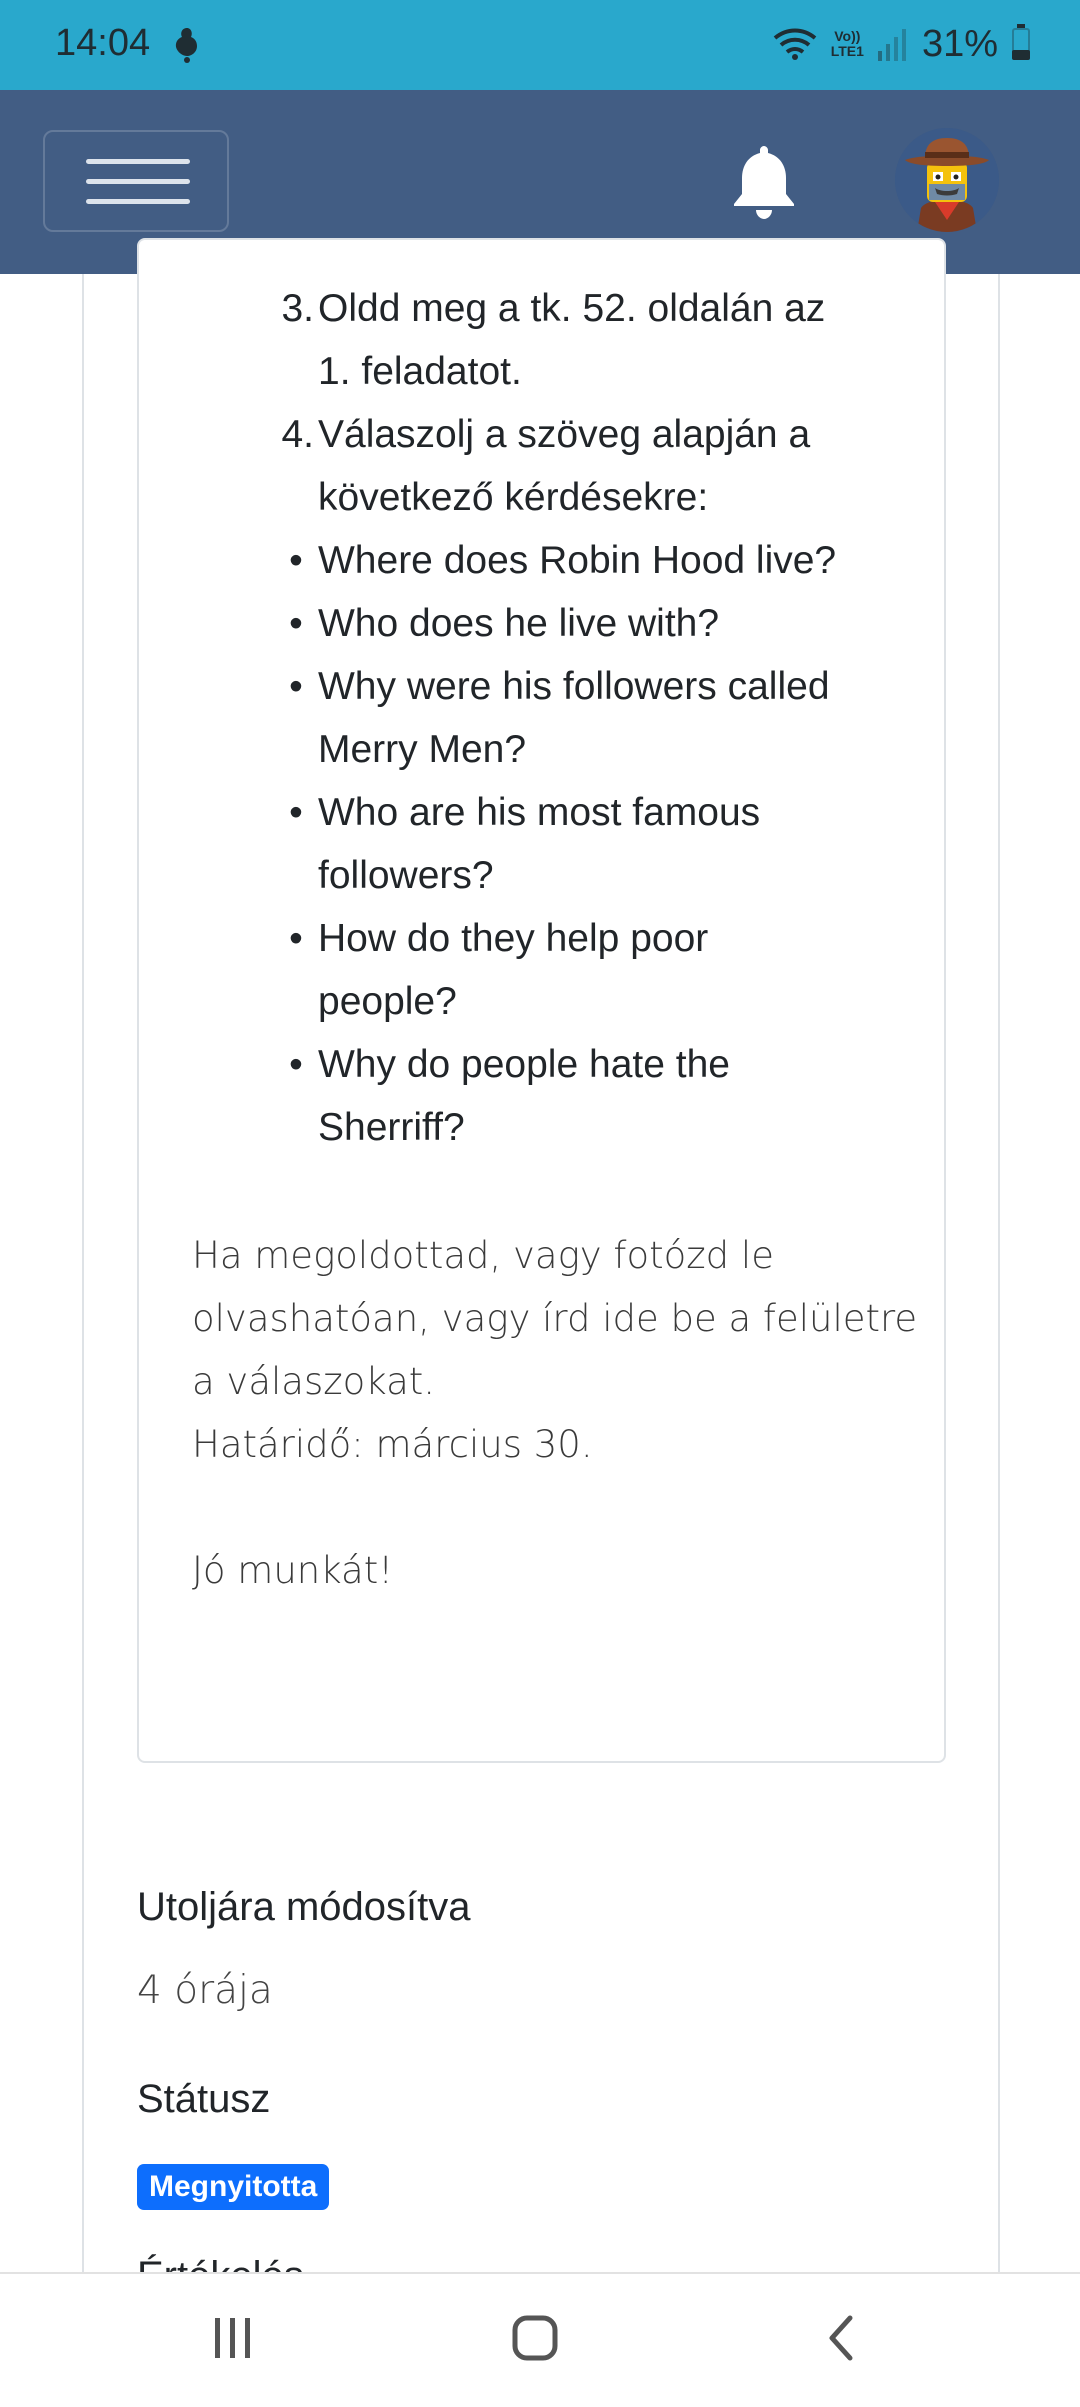  Describe the element at coordinates (524, 1064) in the screenshot. I see `bullet-text: Why do people hate the` at that location.